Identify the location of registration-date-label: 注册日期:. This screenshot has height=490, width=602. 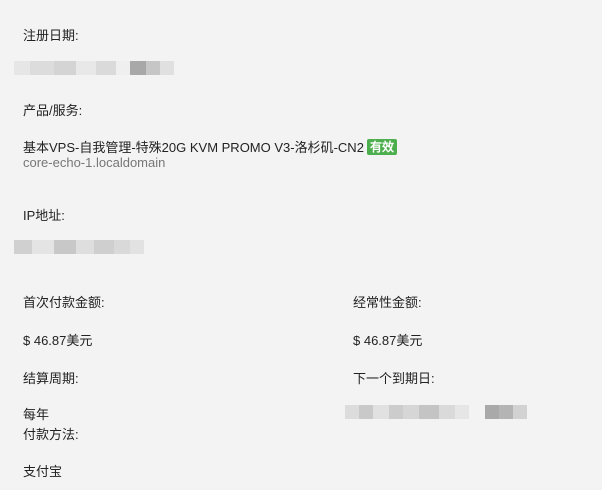
(51, 35).